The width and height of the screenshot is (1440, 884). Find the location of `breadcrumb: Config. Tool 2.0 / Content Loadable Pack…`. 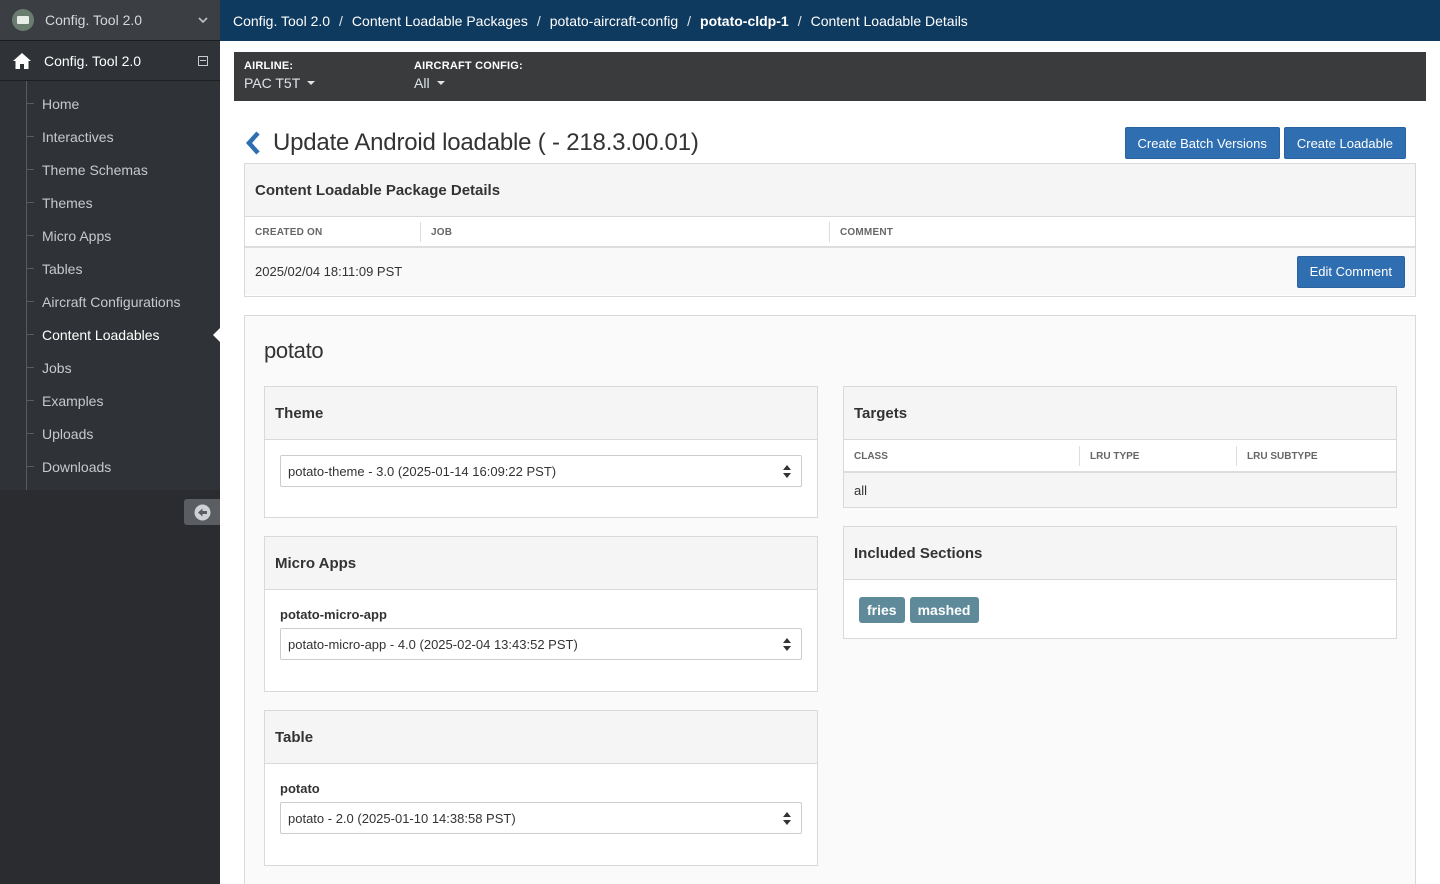

breadcrumb: Config. Tool 2.0 / Content Loadable Pack… is located at coordinates (830, 20).